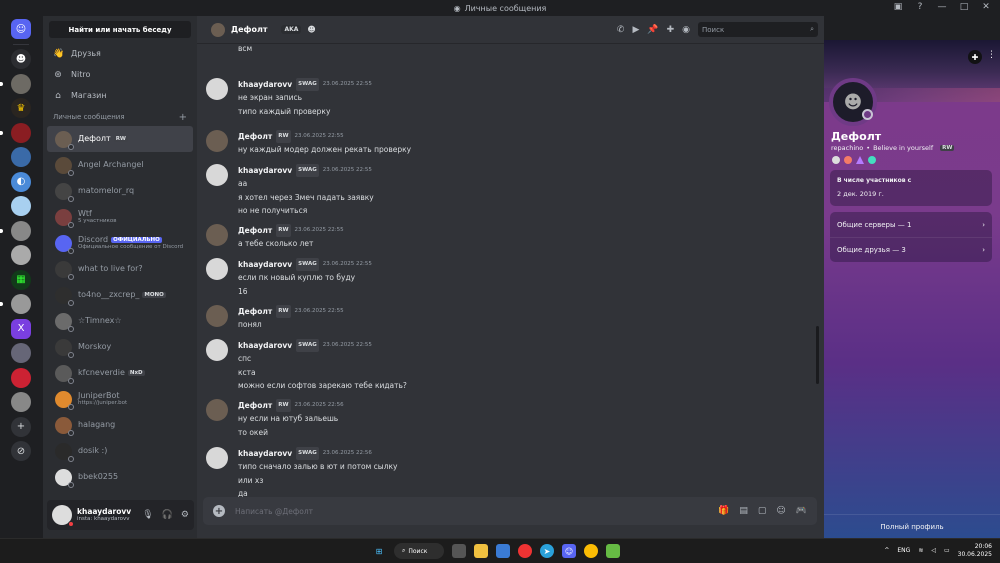  What do you see at coordinates (975, 551) in the screenshot?
I see `clock: 20:06 30.06.2025` at bounding box center [975, 551].